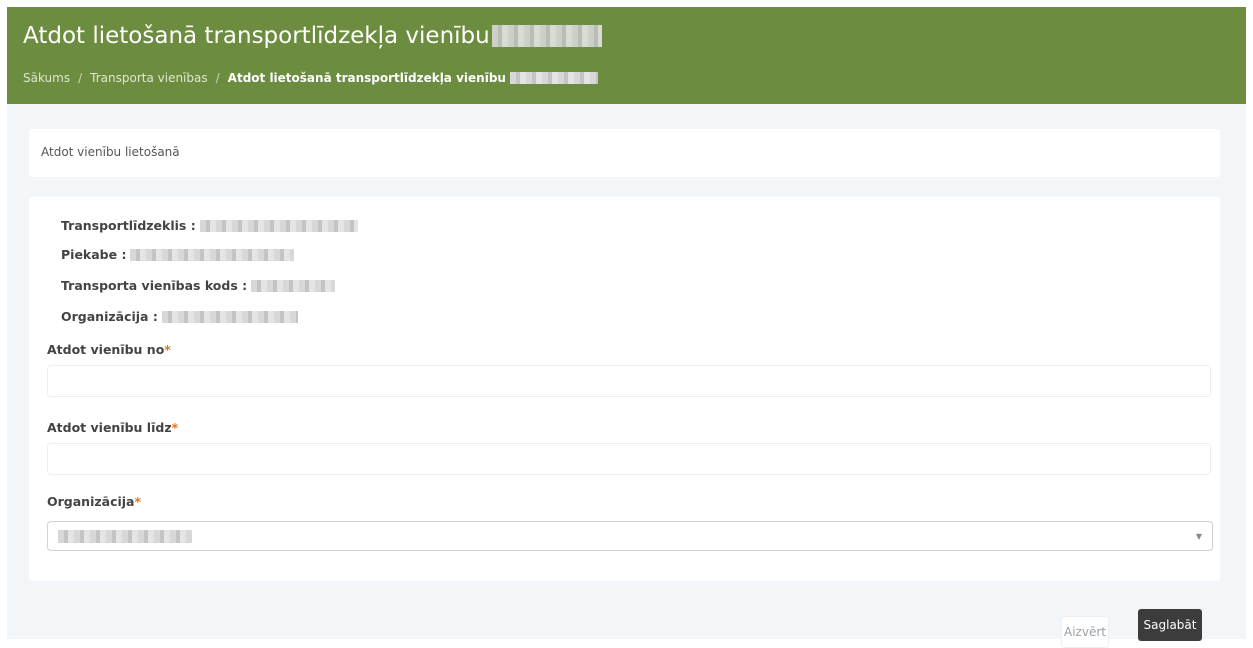 Image resolution: width=1253 pixels, height=648 pixels. I want to click on vehicle-info: Transportlīdzeklis :, so click(209, 225).